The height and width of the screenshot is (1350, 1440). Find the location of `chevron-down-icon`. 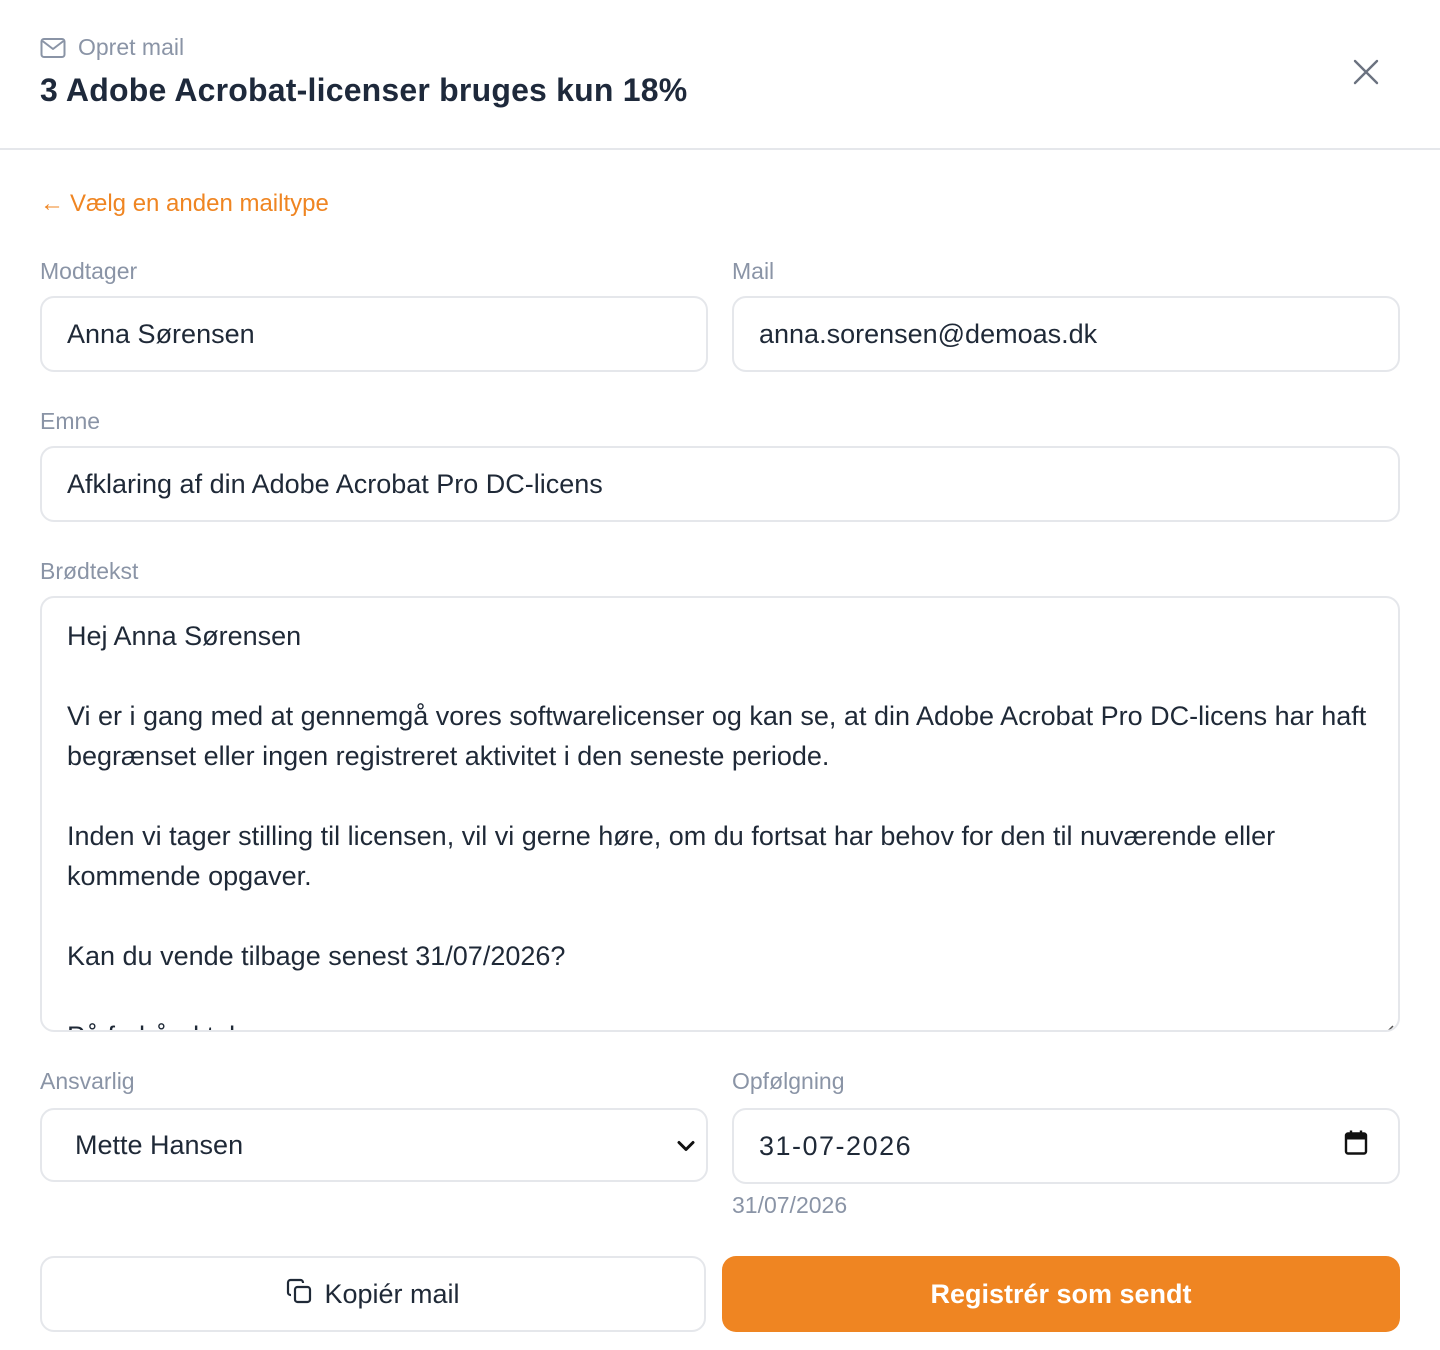

chevron-down-icon is located at coordinates (686, 1145).